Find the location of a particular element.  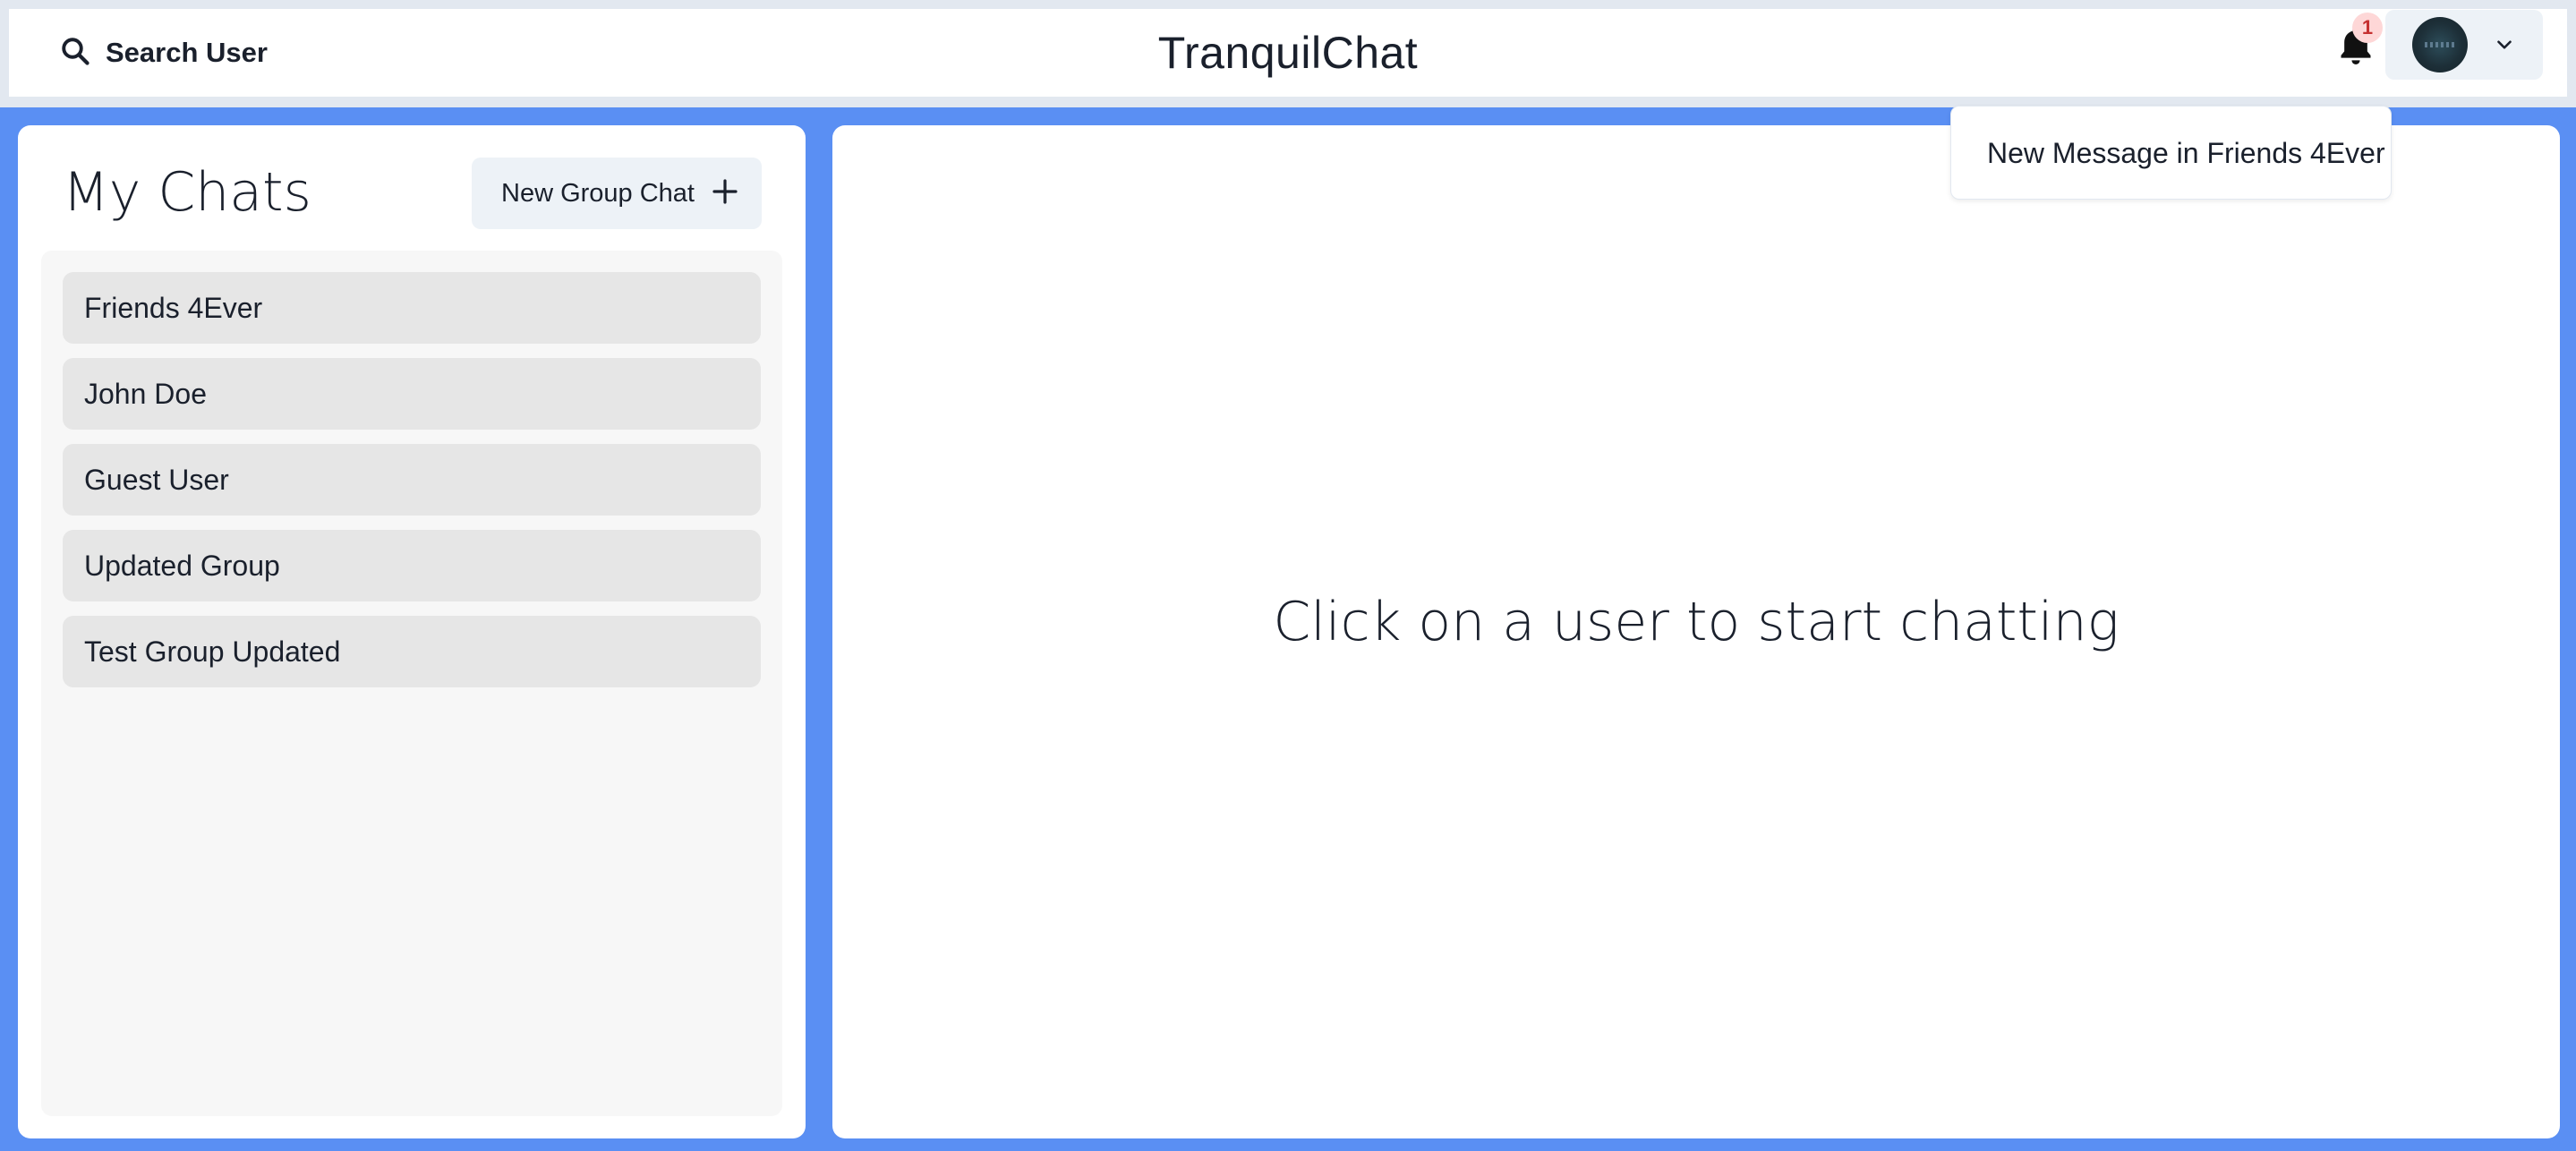

avatar is located at coordinates (2440, 44).